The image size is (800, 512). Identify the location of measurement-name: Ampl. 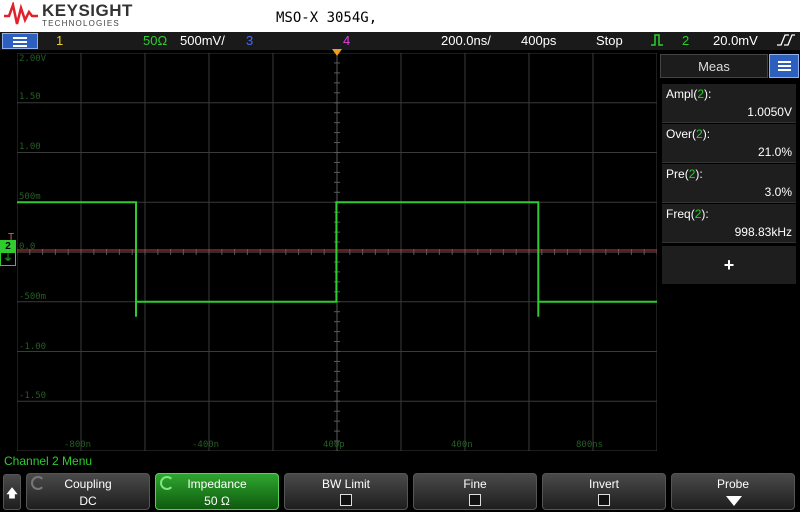
(680, 94).